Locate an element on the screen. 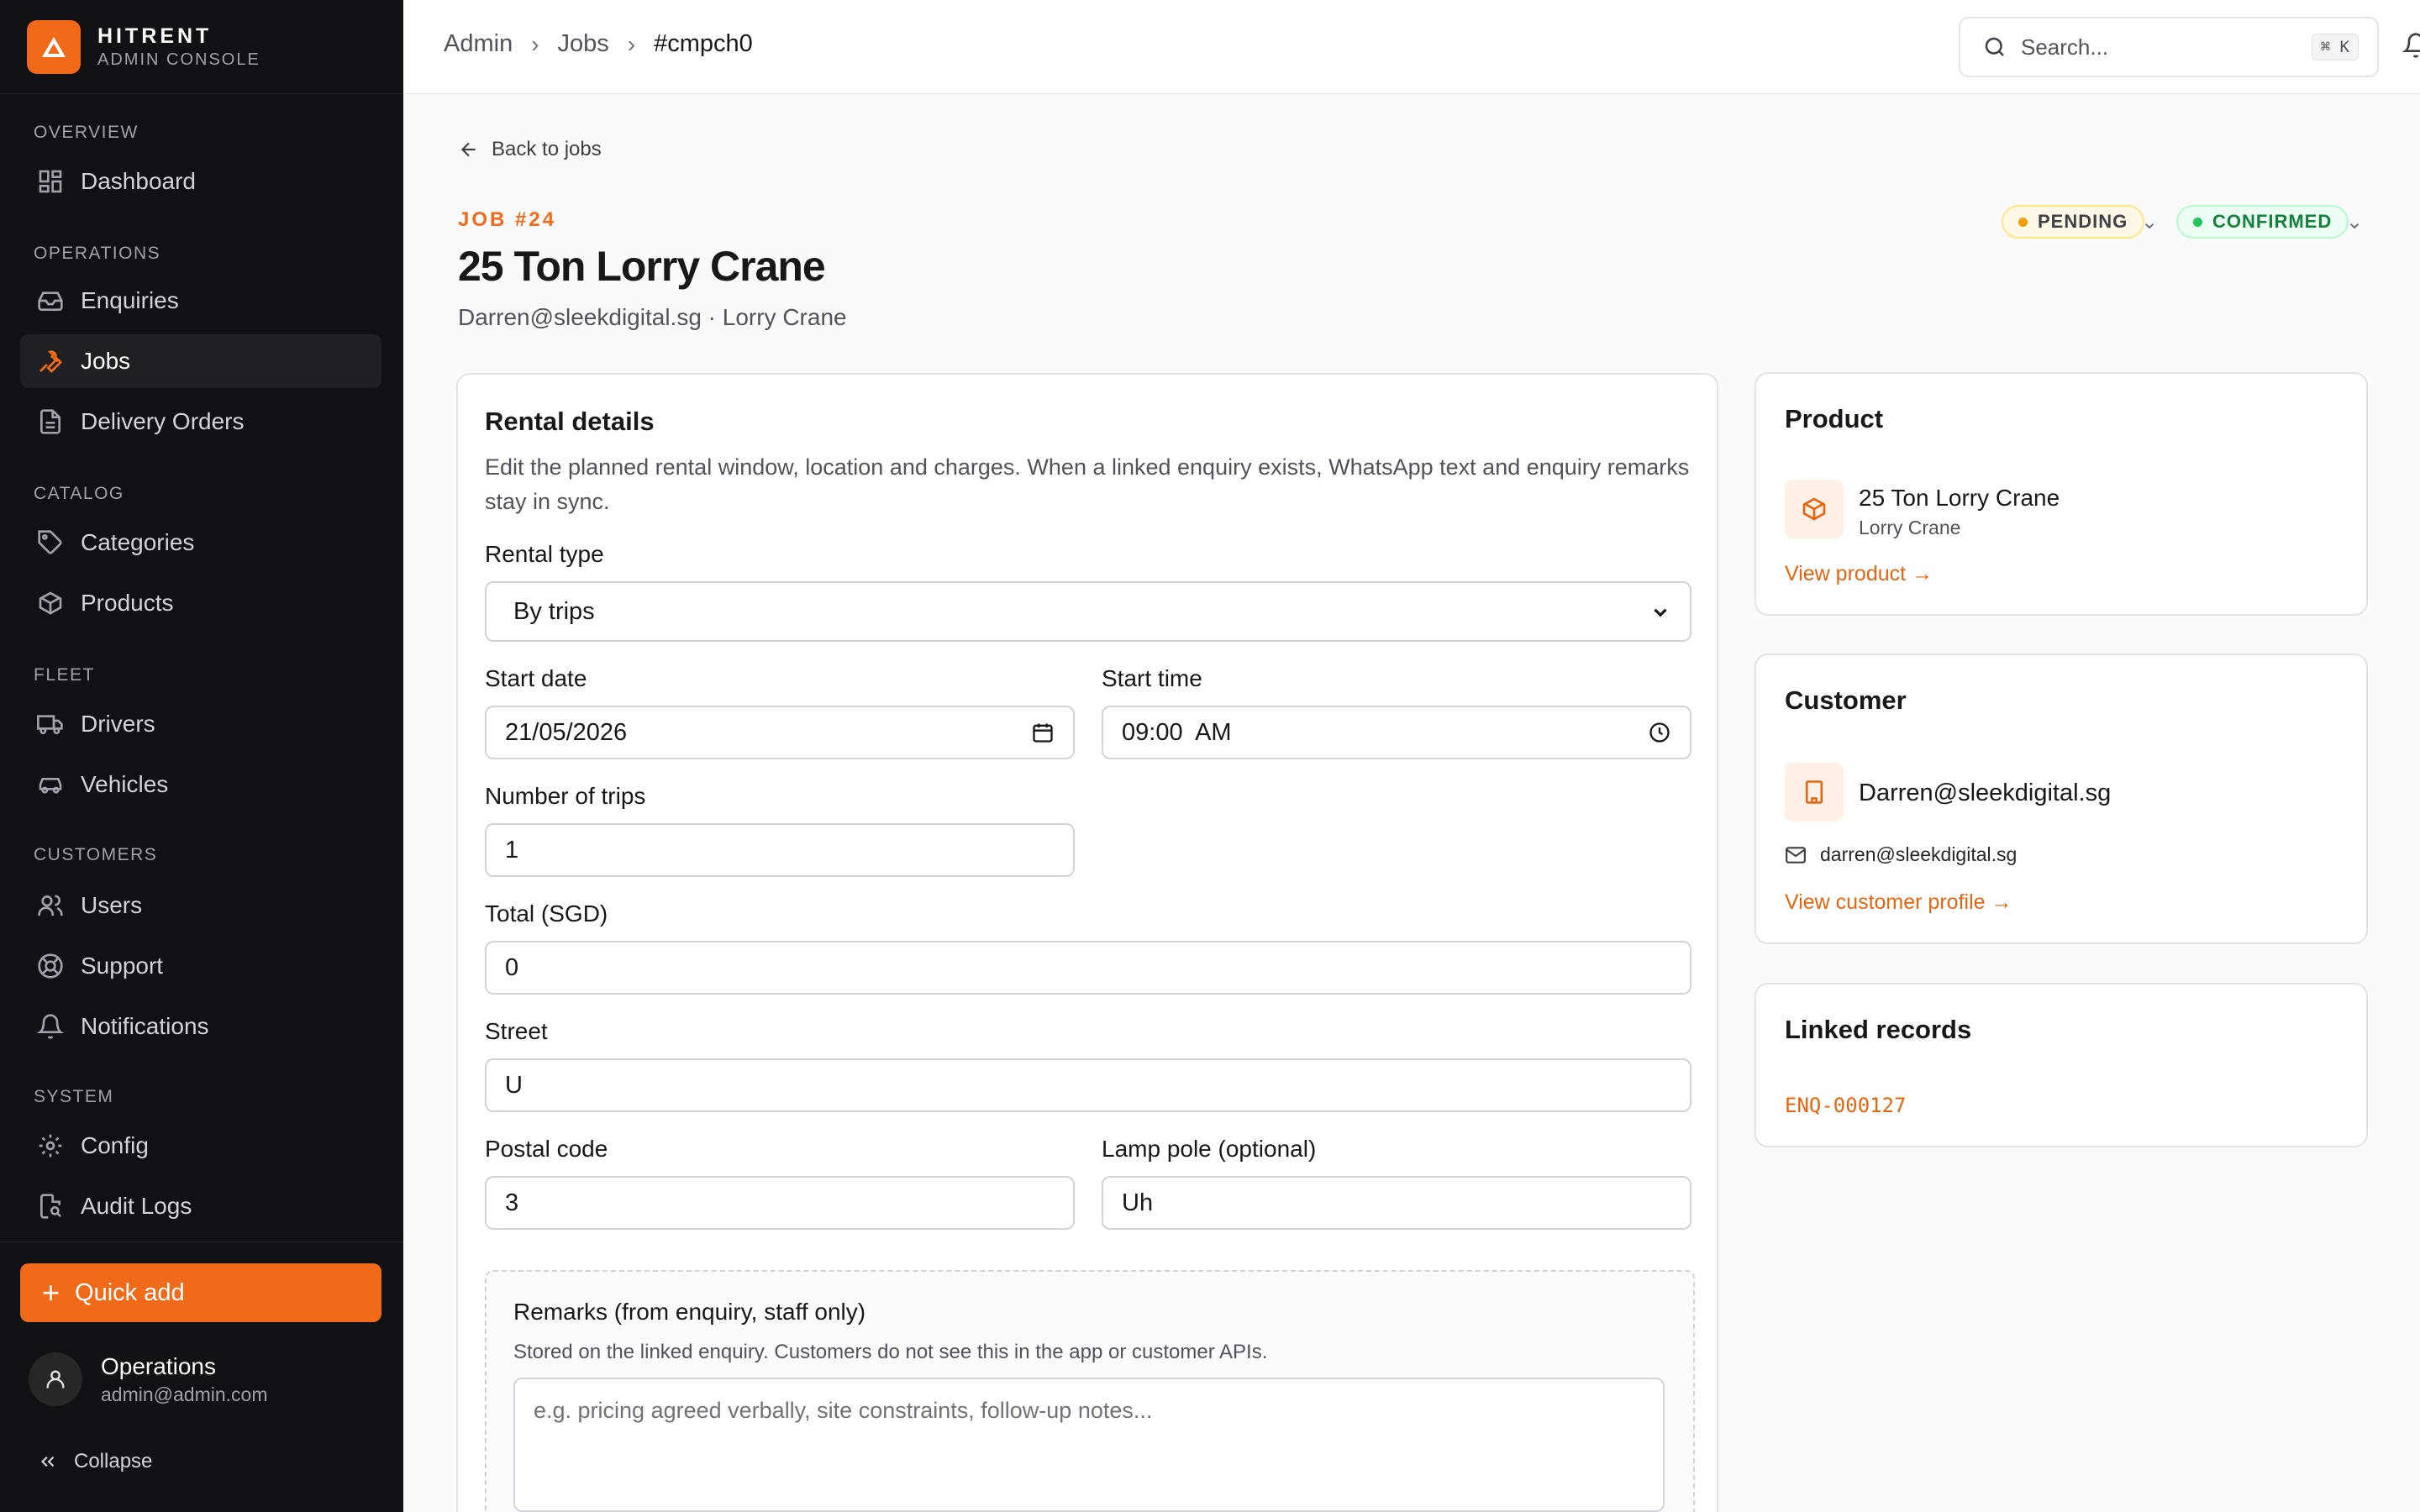 The image size is (2420, 1512). rental-type-select: By trips is located at coordinates (1088, 611).